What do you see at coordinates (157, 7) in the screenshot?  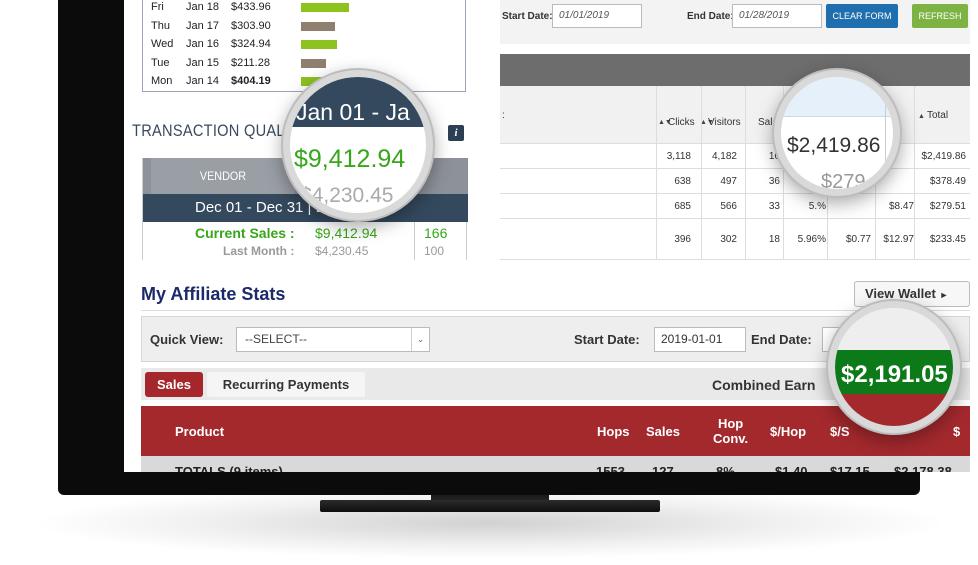 I see `day-name: Fri` at bounding box center [157, 7].